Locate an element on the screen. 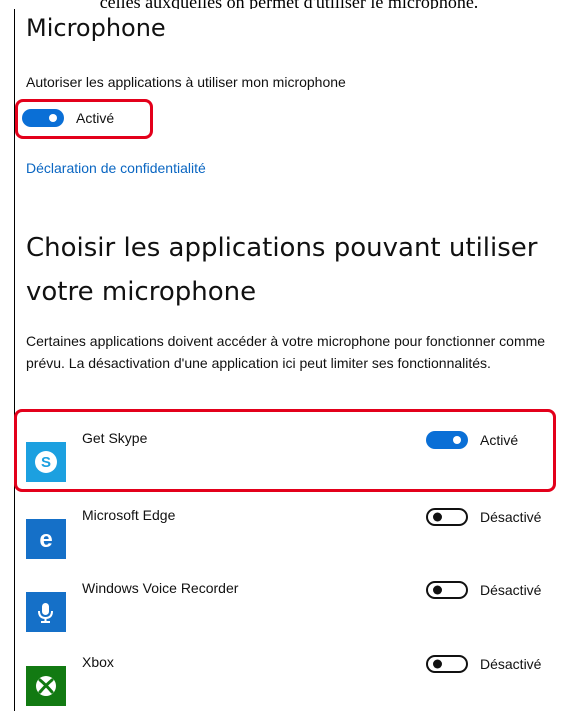 The image size is (578, 716). edge-icon: e is located at coordinates (46, 539).